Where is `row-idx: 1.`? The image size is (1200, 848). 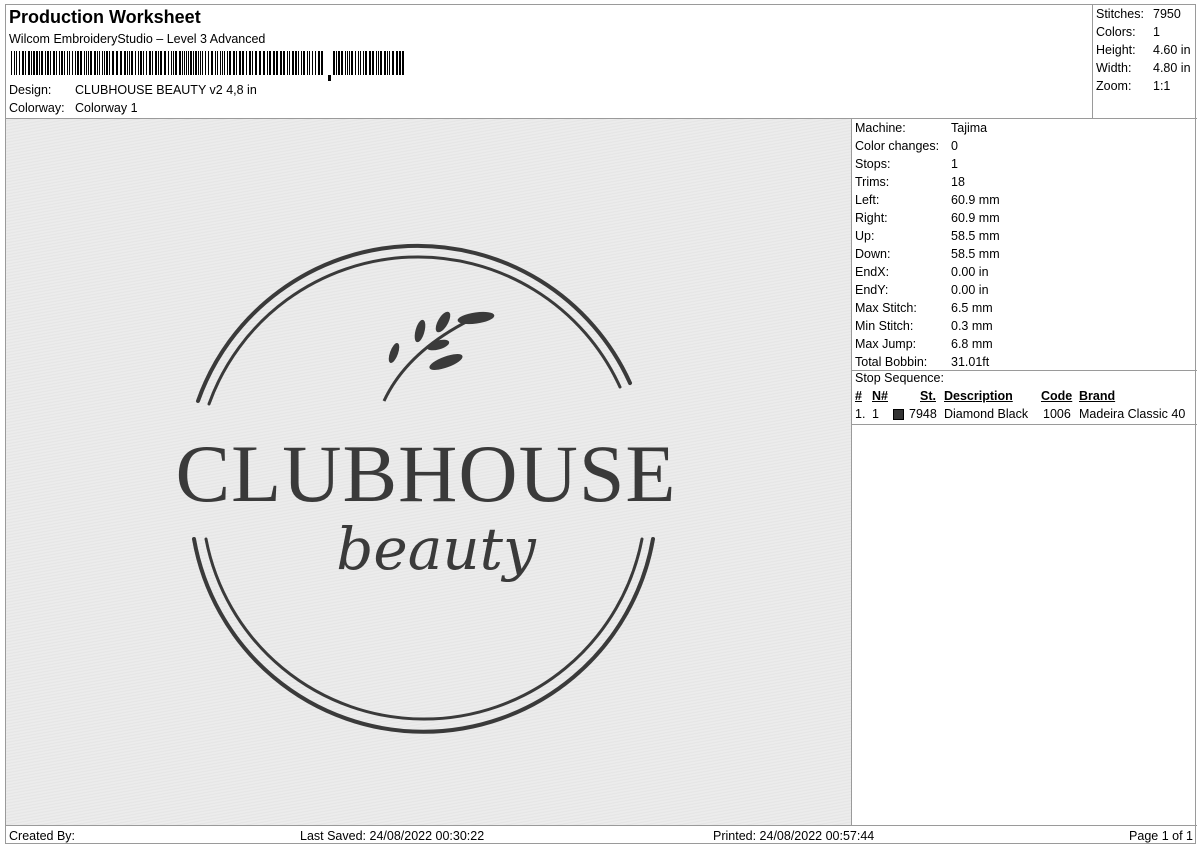
row-idx: 1. is located at coordinates (860, 414).